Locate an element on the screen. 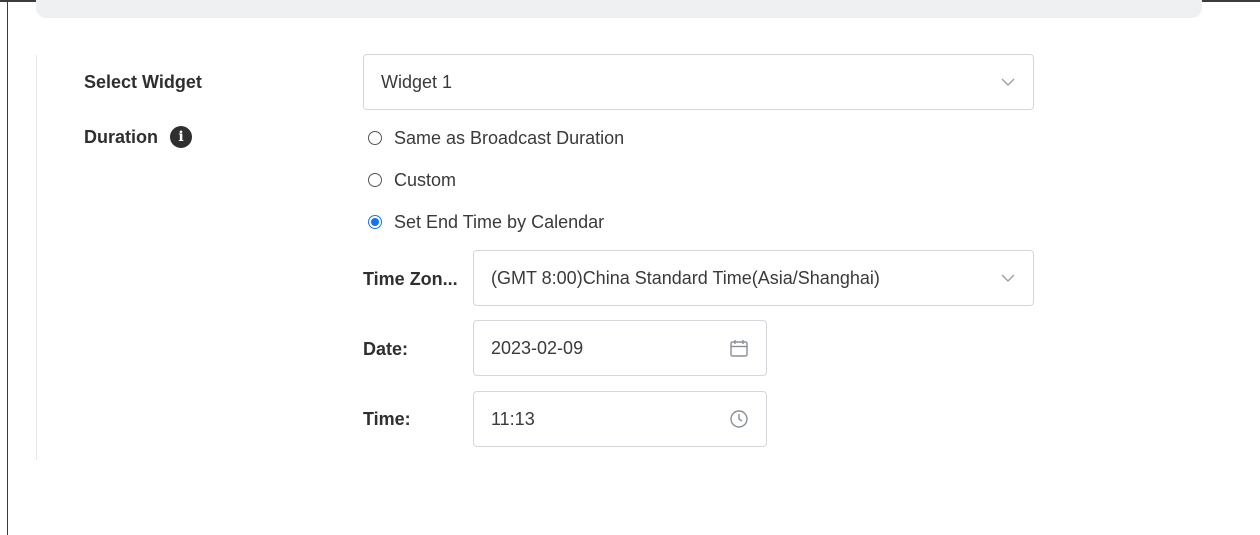  time-input: 11:13 is located at coordinates (620, 419).